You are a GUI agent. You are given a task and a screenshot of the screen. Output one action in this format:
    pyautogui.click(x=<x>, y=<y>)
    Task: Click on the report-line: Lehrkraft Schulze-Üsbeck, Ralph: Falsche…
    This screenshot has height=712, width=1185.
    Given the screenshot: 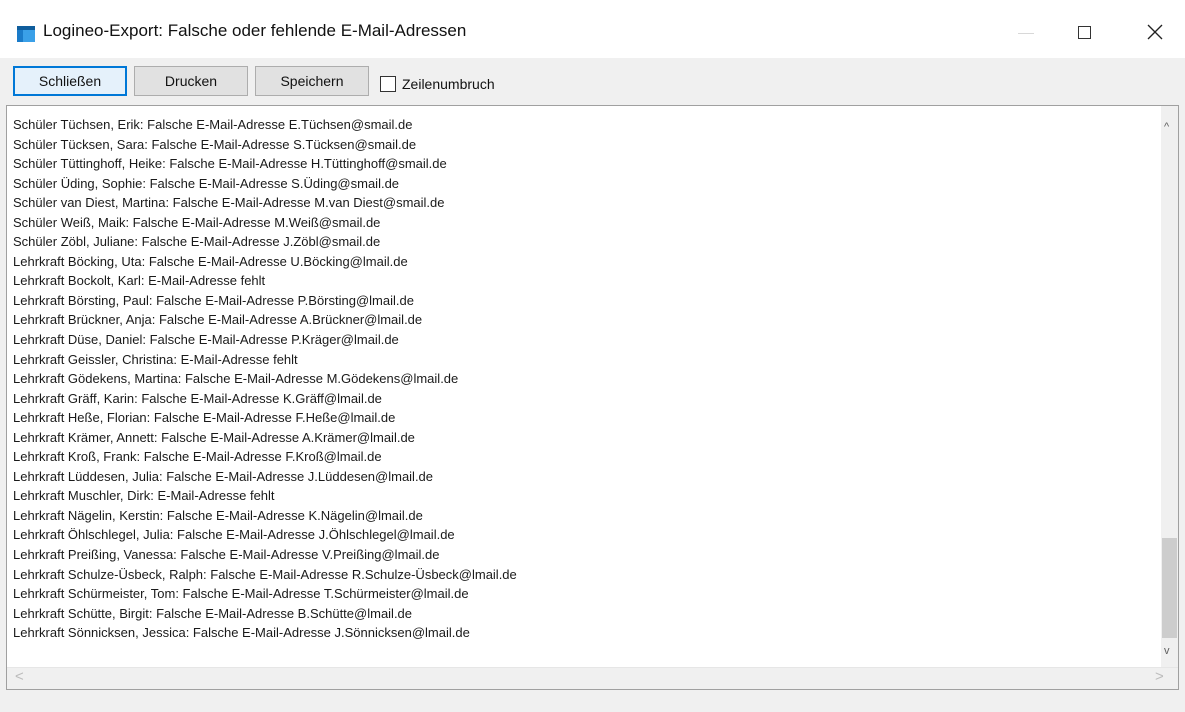 What is the action you would take?
    pyautogui.click(x=265, y=574)
    